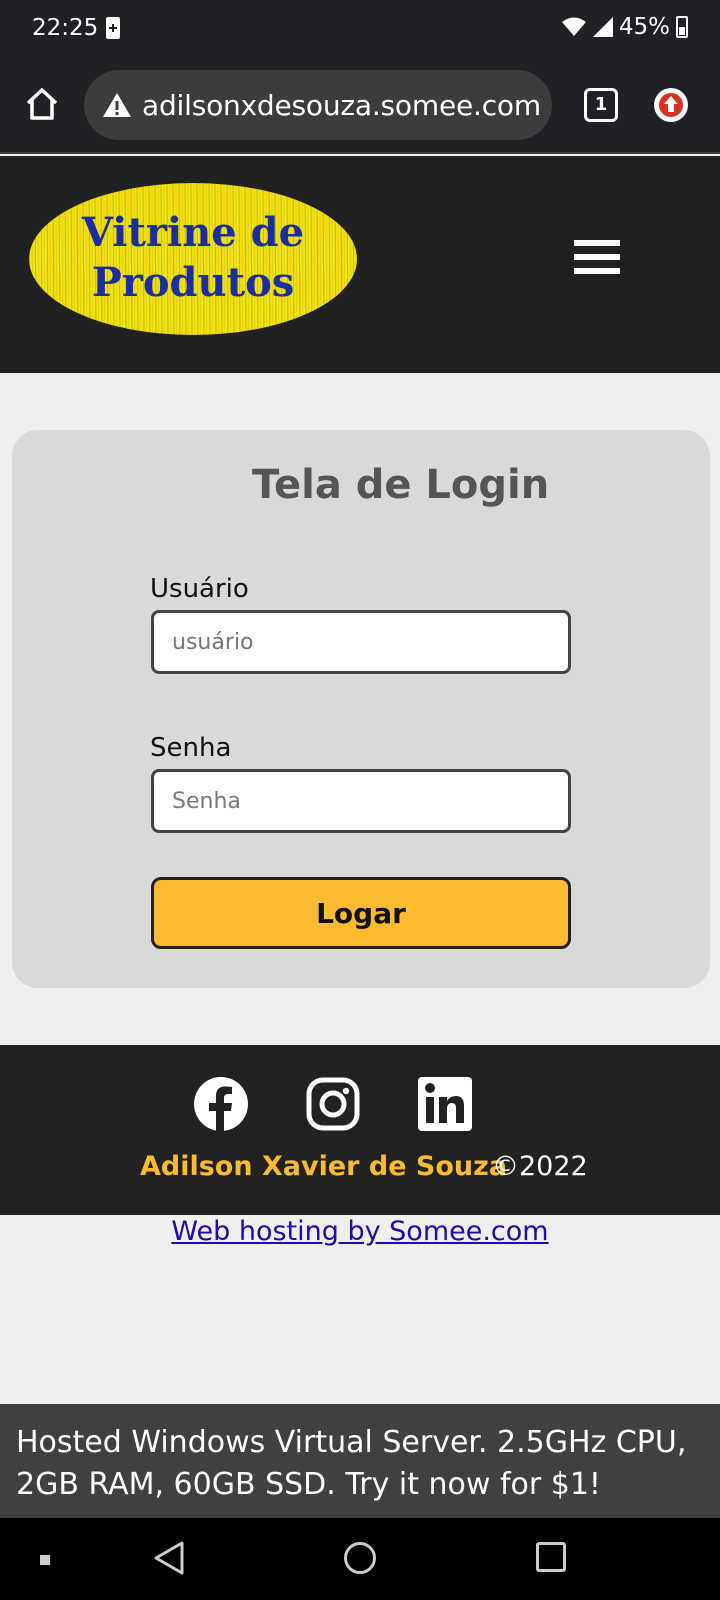 This screenshot has height=1600, width=720. I want to click on update-icon, so click(671, 105).